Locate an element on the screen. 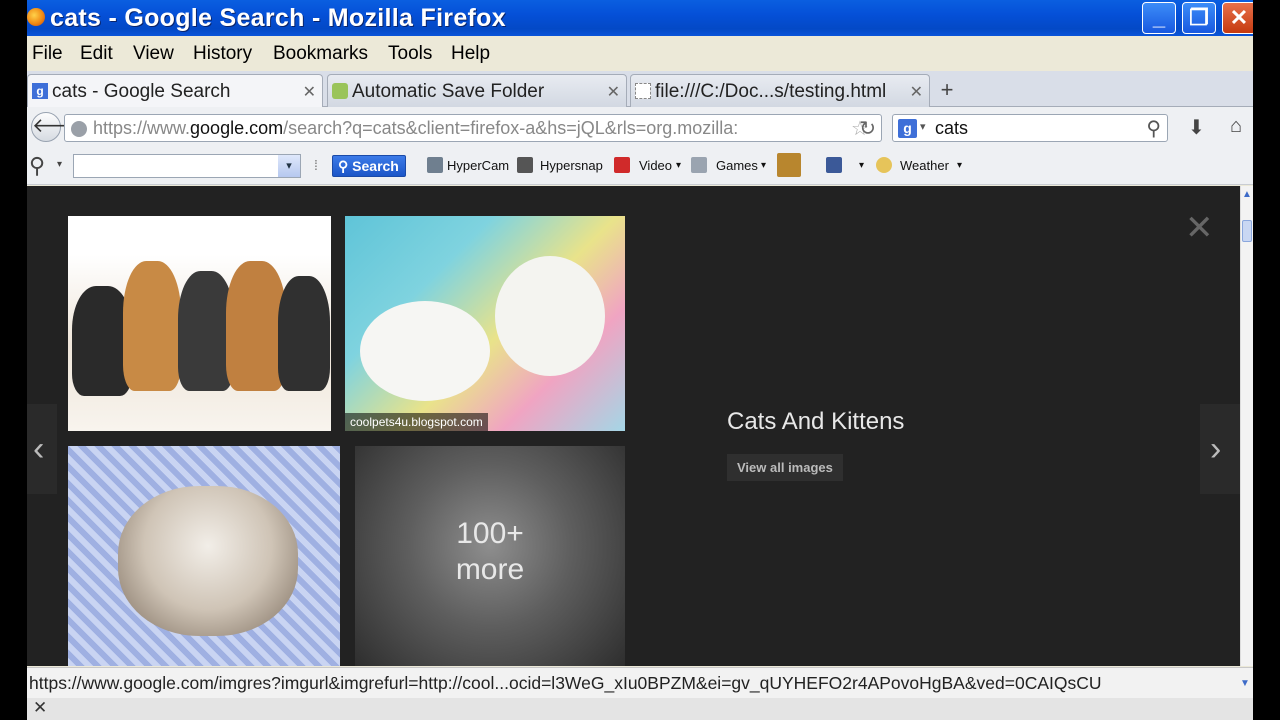  close-panel-icon: ✕ is located at coordinates (1199, 228).